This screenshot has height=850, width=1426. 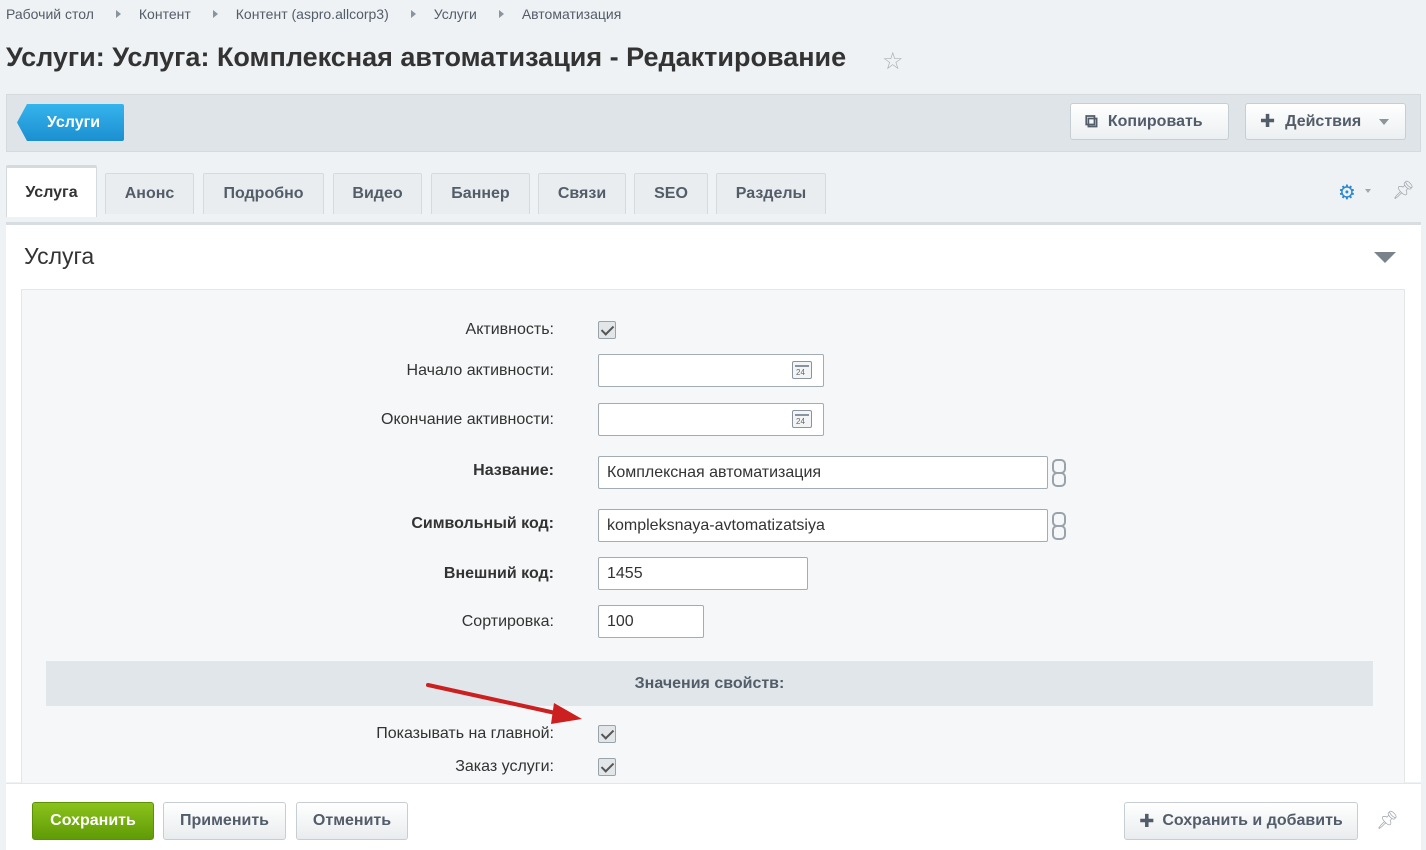 What do you see at coordinates (607, 734) in the screenshot?
I see `show-on-main-checkbox` at bounding box center [607, 734].